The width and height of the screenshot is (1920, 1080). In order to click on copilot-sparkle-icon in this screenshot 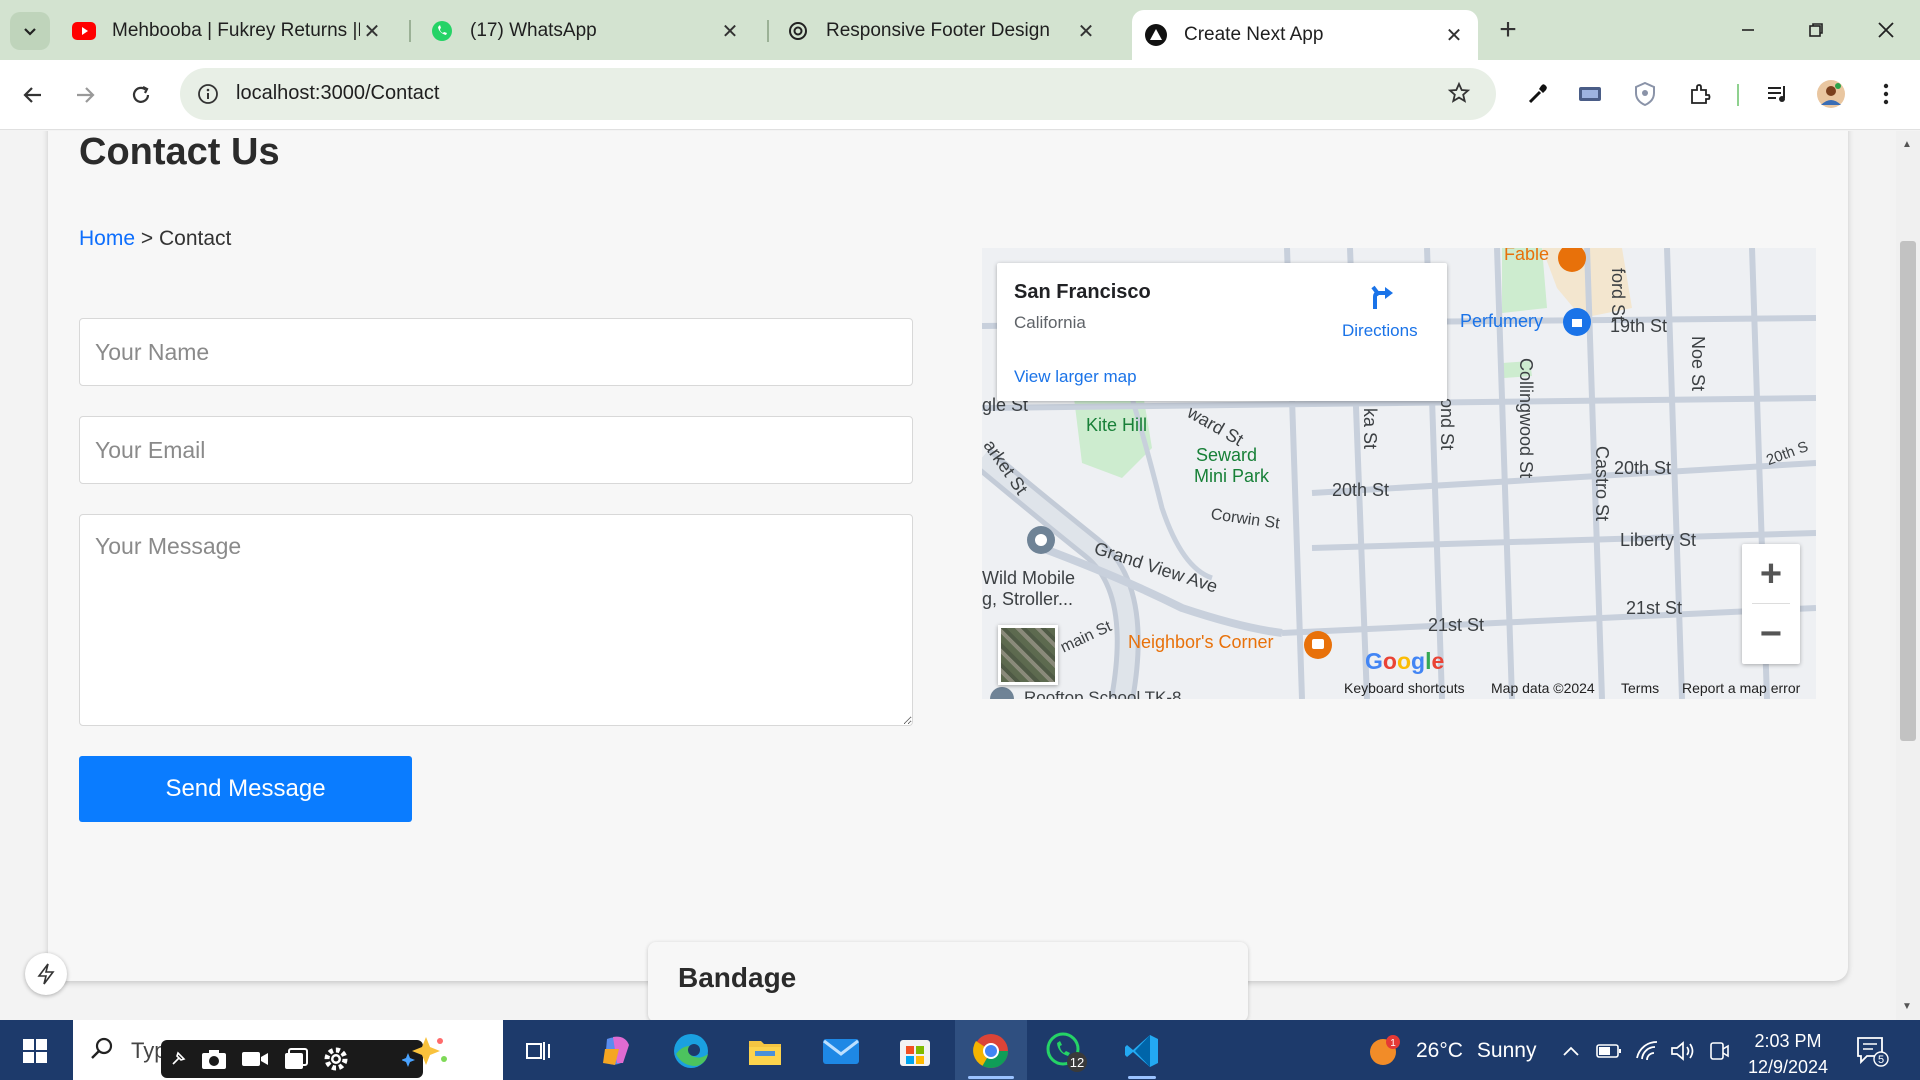, I will do `click(425, 1051)`.